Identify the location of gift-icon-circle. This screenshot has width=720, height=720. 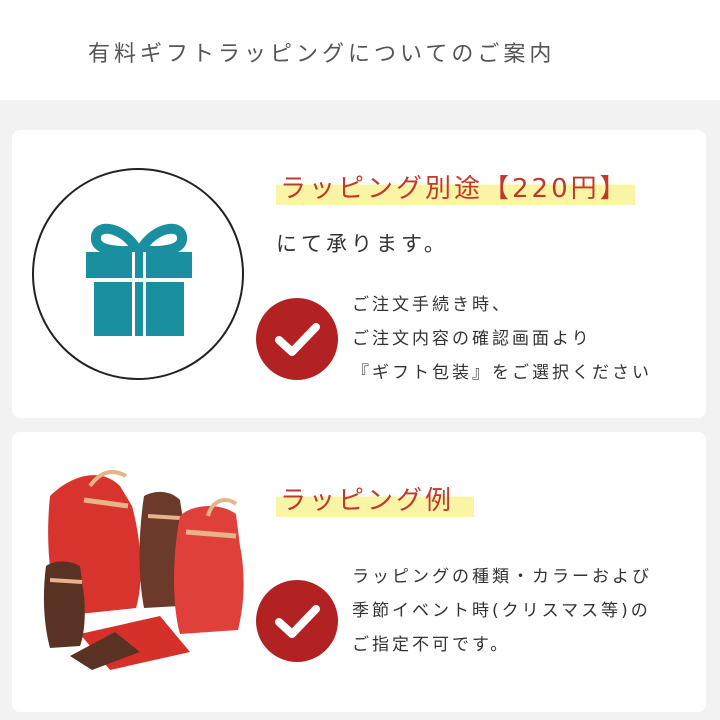
(138, 274).